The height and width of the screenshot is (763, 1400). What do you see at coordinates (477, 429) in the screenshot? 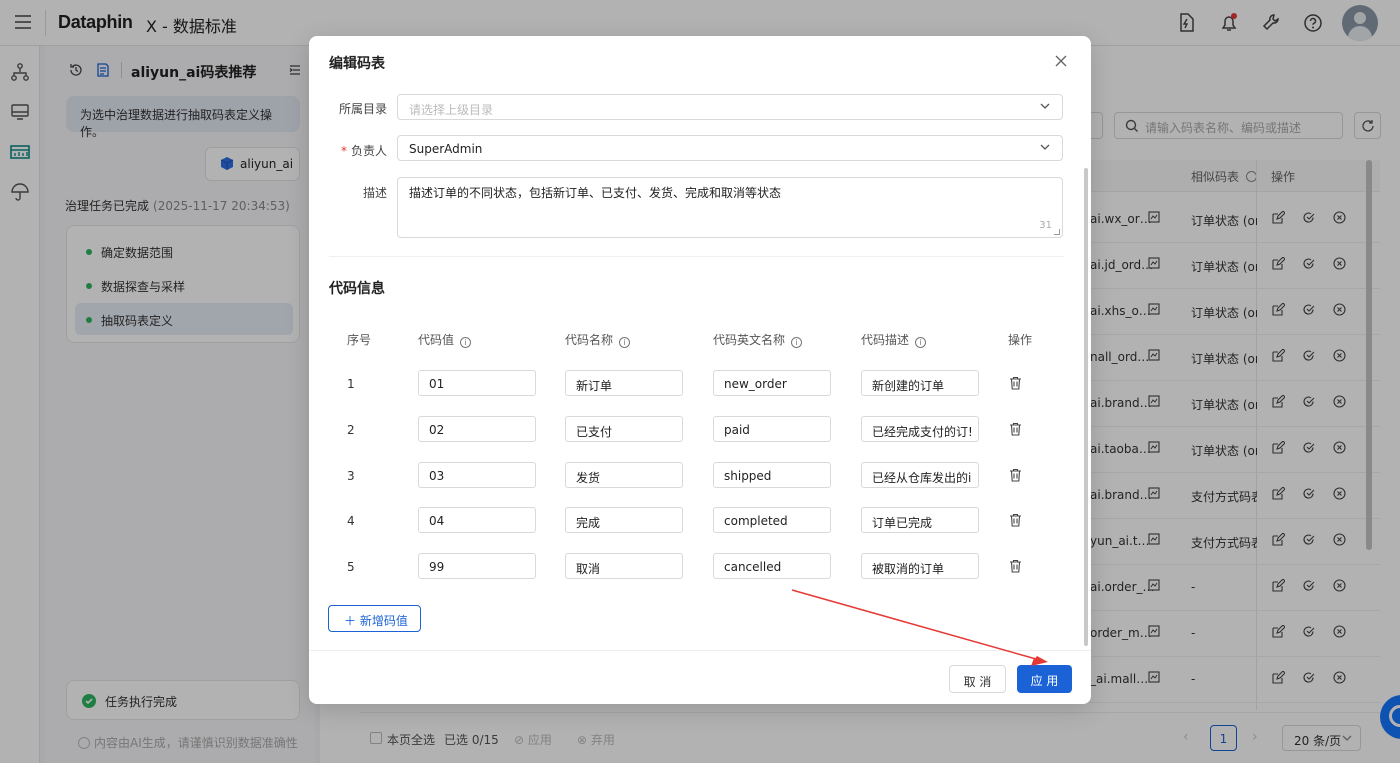
I see `code-value-input: 02` at bounding box center [477, 429].